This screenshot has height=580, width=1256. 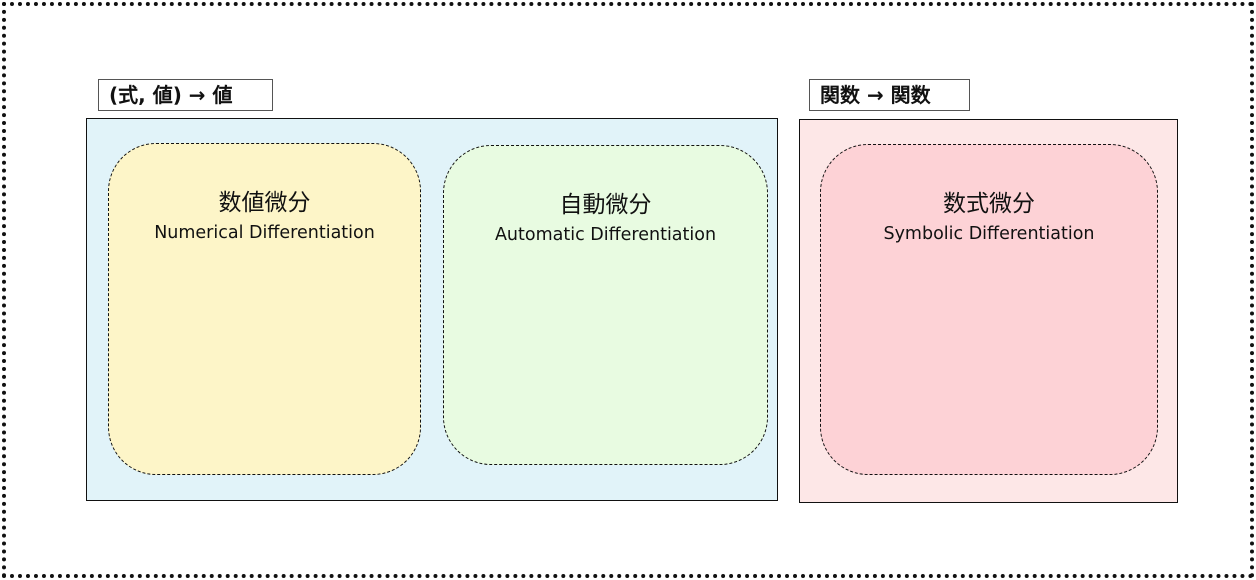 I want to click on method-automatic-differentiation: 自動微分 Automatic Differentiation, so click(x=605, y=305).